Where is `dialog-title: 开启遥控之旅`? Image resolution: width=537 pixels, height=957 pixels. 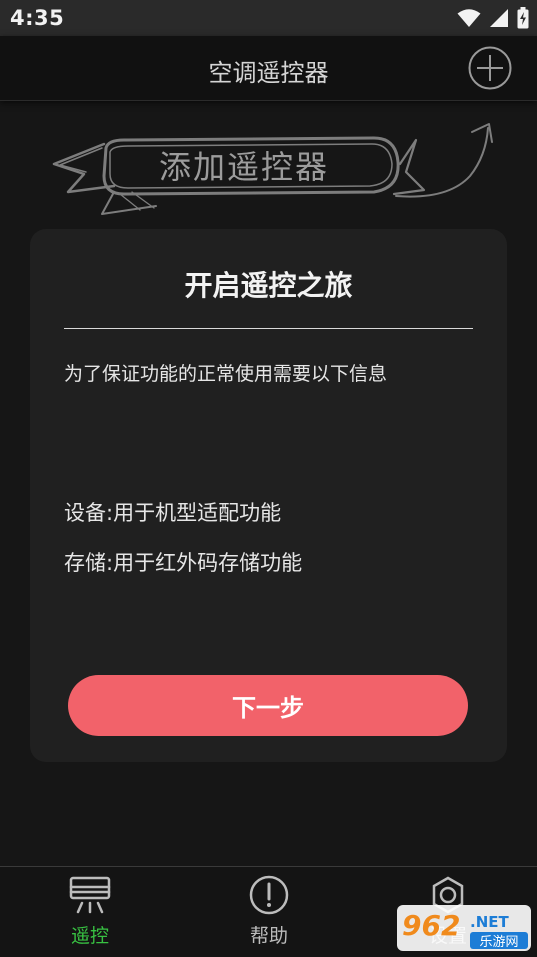 dialog-title: 开启遥控之旅 is located at coordinates (268, 285).